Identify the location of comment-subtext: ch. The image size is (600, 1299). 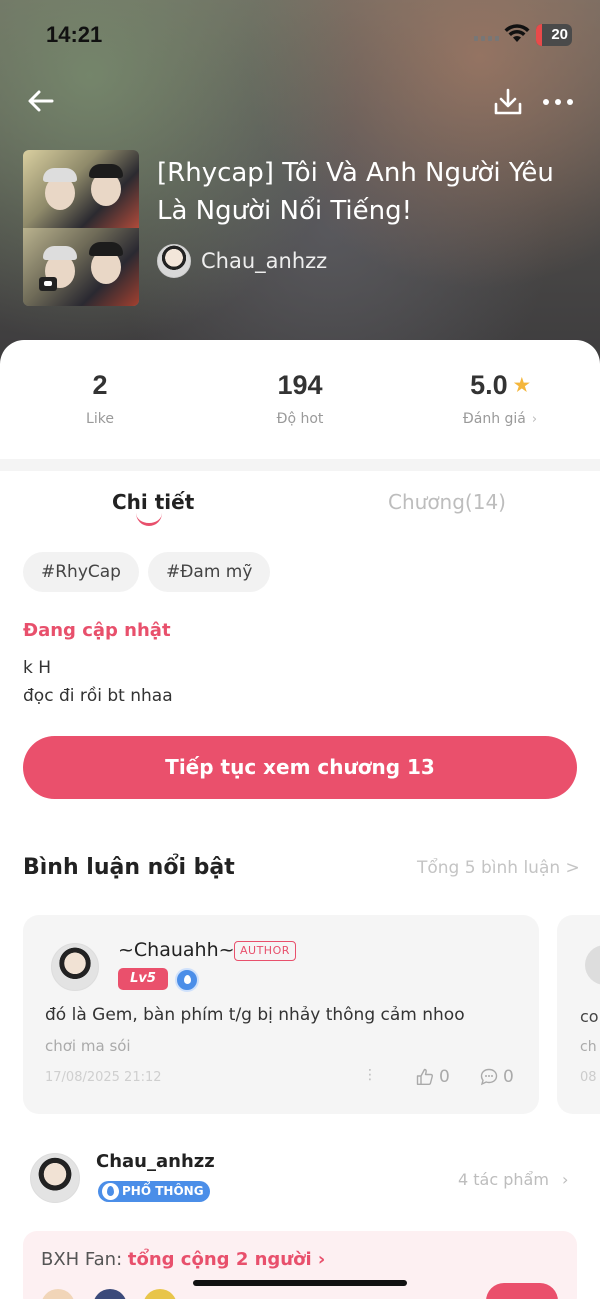
(588, 1047).